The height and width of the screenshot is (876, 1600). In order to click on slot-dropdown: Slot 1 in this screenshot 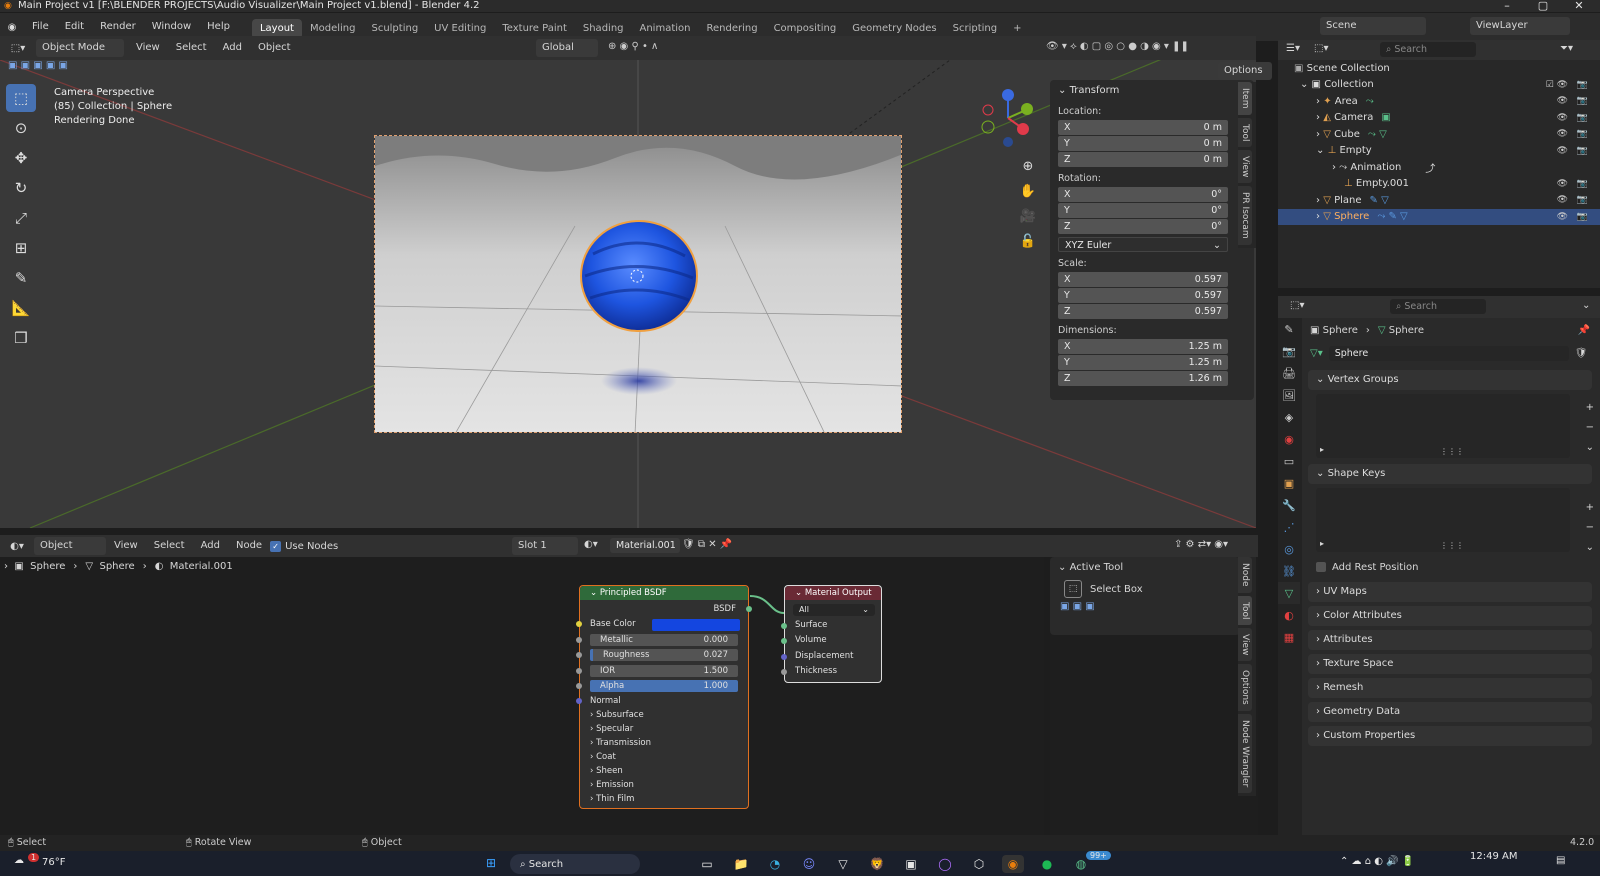, I will do `click(545, 546)`.